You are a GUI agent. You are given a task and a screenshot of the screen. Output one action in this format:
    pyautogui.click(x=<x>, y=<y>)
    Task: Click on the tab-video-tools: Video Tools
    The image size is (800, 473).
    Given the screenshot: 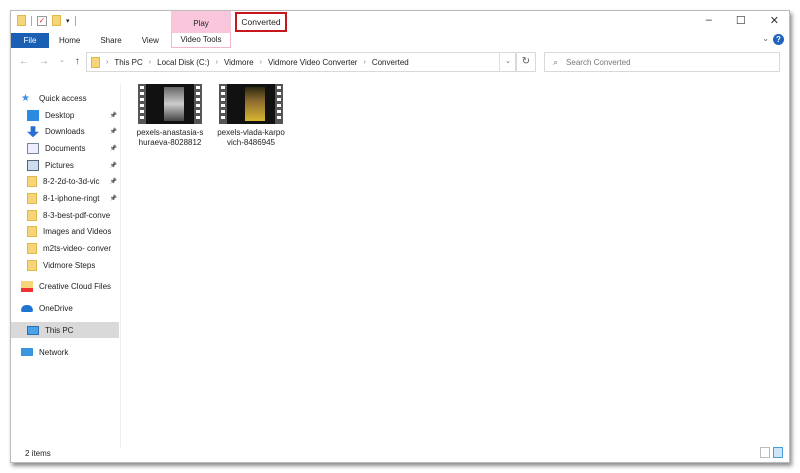 What is the action you would take?
    pyautogui.click(x=201, y=40)
    